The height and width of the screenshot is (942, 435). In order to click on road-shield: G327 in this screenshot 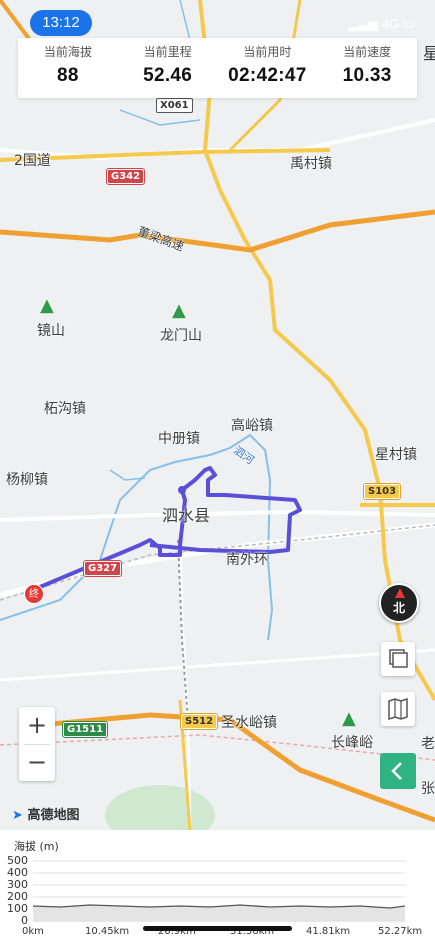, I will do `click(102, 568)`.